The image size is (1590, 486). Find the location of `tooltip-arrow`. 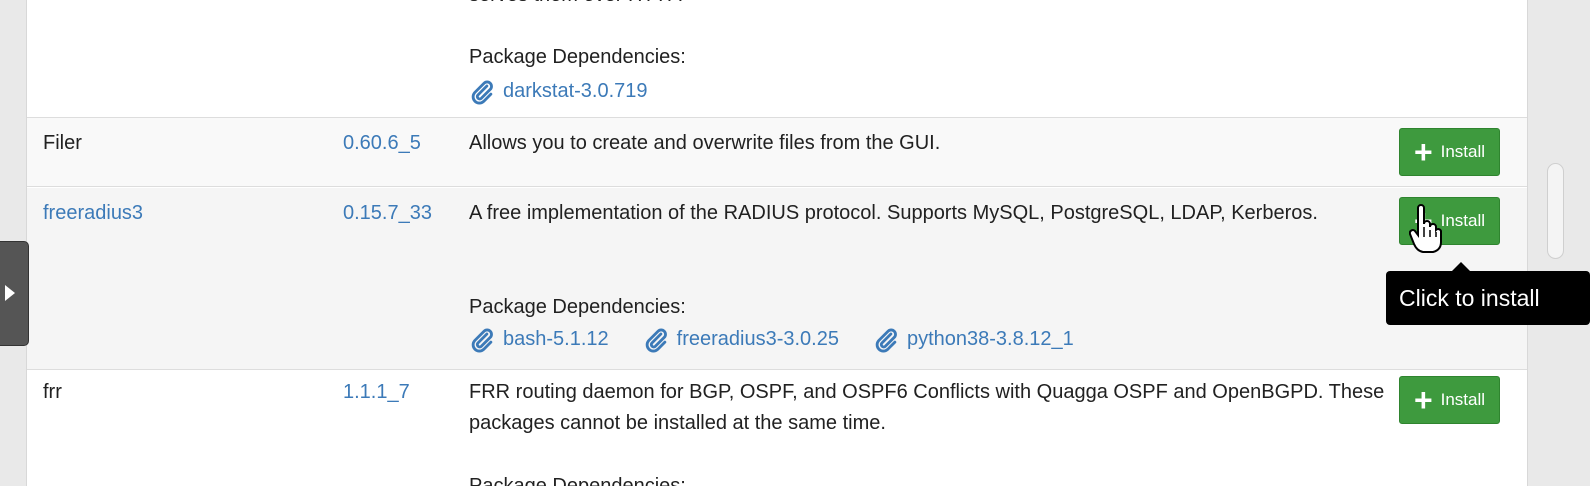

tooltip-arrow is located at coordinates (1461, 266).